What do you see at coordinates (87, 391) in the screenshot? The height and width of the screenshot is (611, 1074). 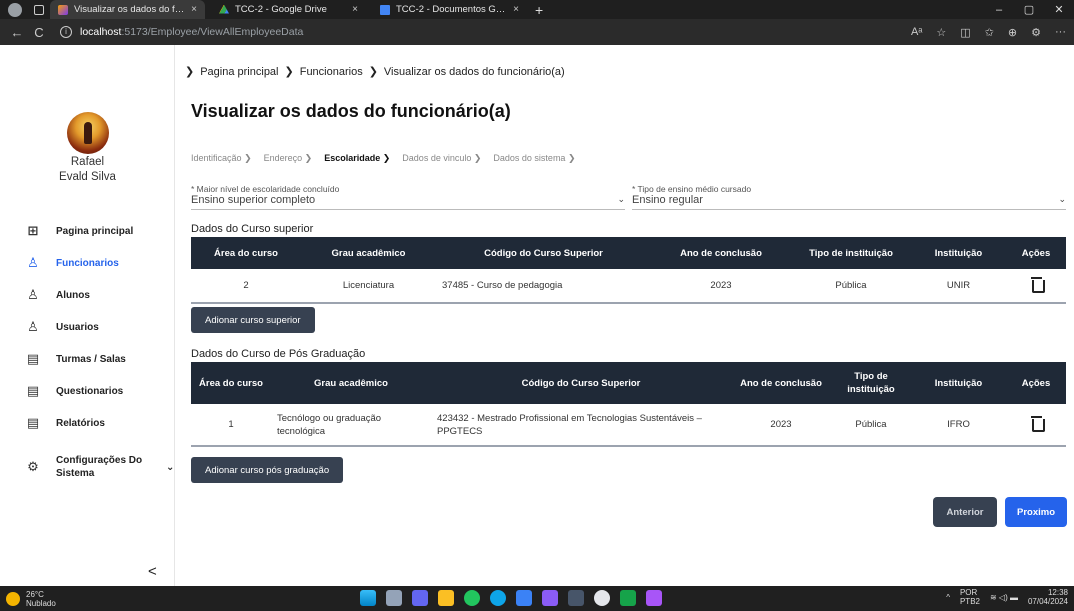 I see `sidebar-item-questionarios: ▤ Questionarios` at bounding box center [87, 391].